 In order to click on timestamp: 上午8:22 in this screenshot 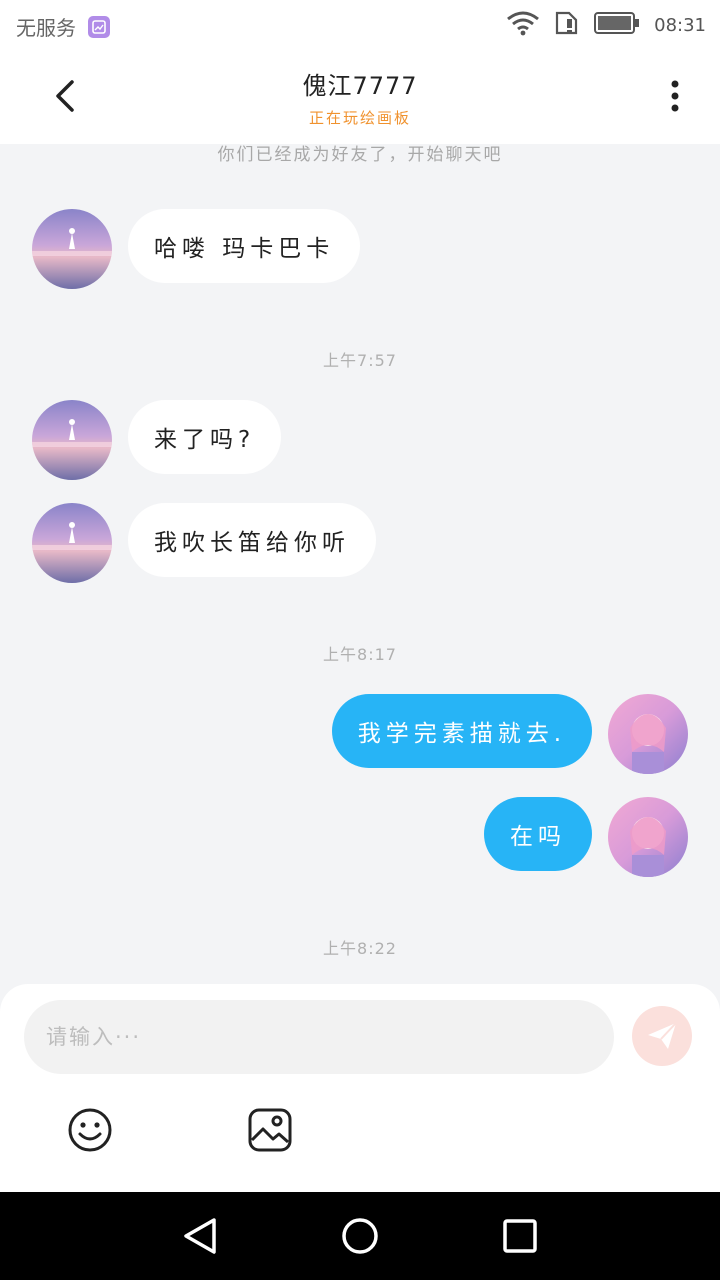, I will do `click(360, 948)`.